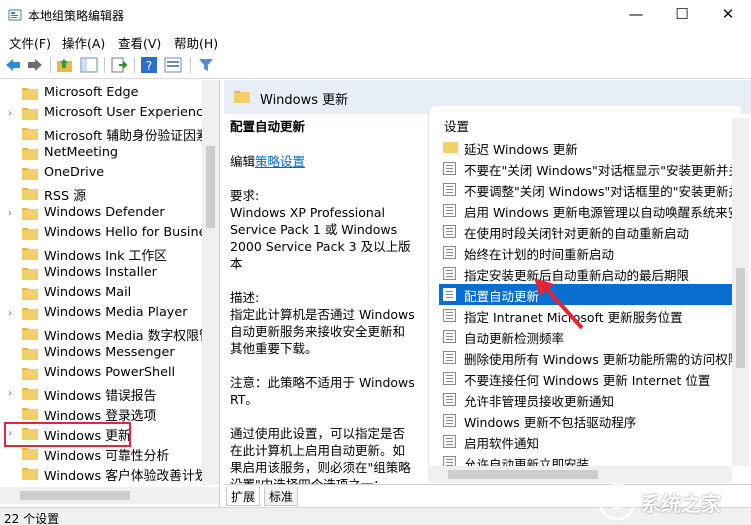 The width and height of the screenshot is (751, 525). What do you see at coordinates (109, 495) in the screenshot?
I see `tree-horizontal-scrollbar` at bounding box center [109, 495].